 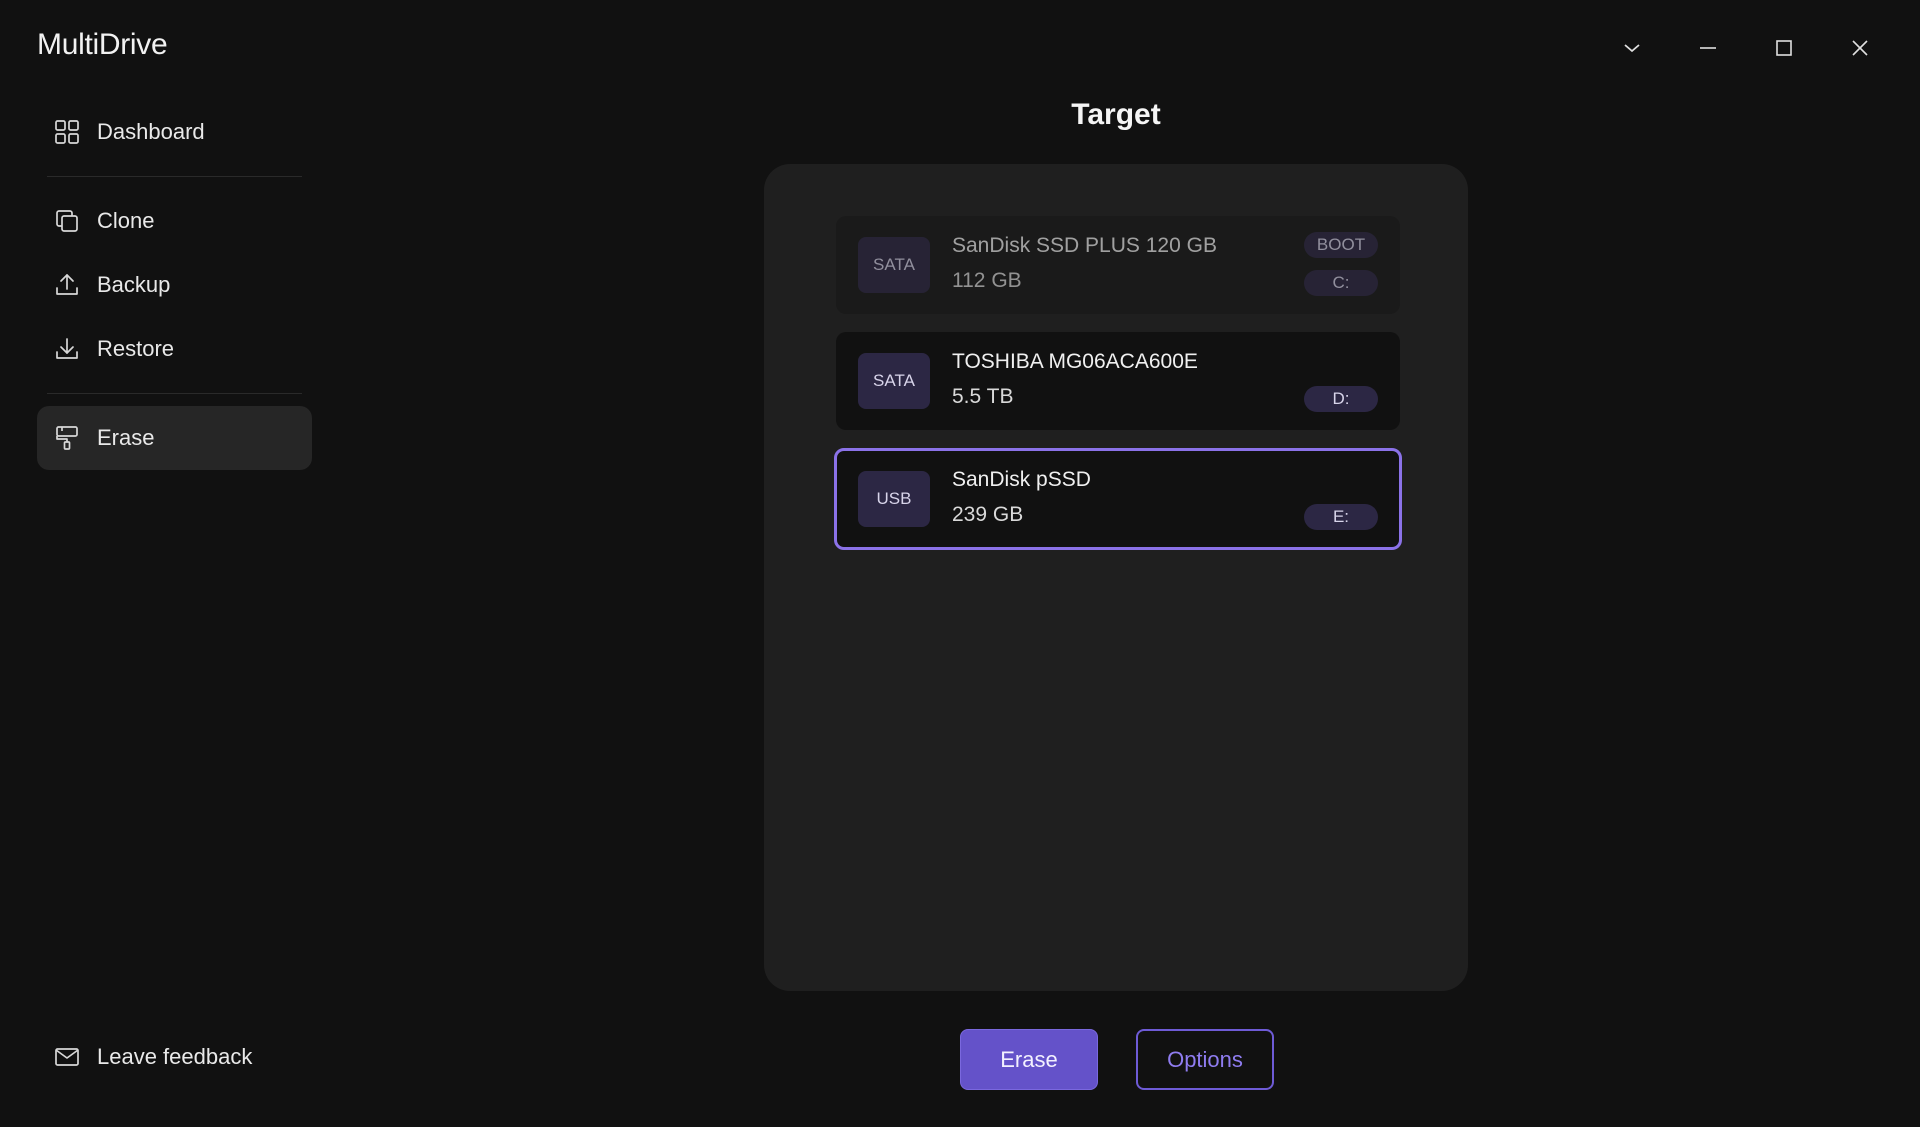 What do you see at coordinates (174, 438) in the screenshot?
I see `sidebar-item-erase: Erase` at bounding box center [174, 438].